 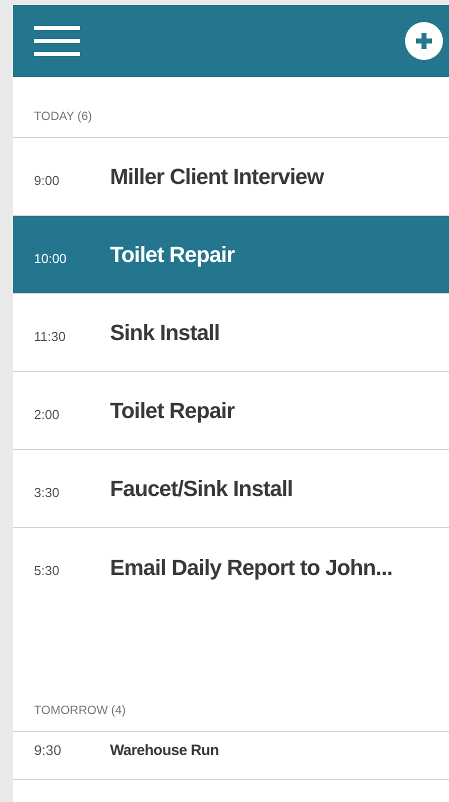 What do you see at coordinates (50, 337) in the screenshot?
I see `event-time: 11:30` at bounding box center [50, 337].